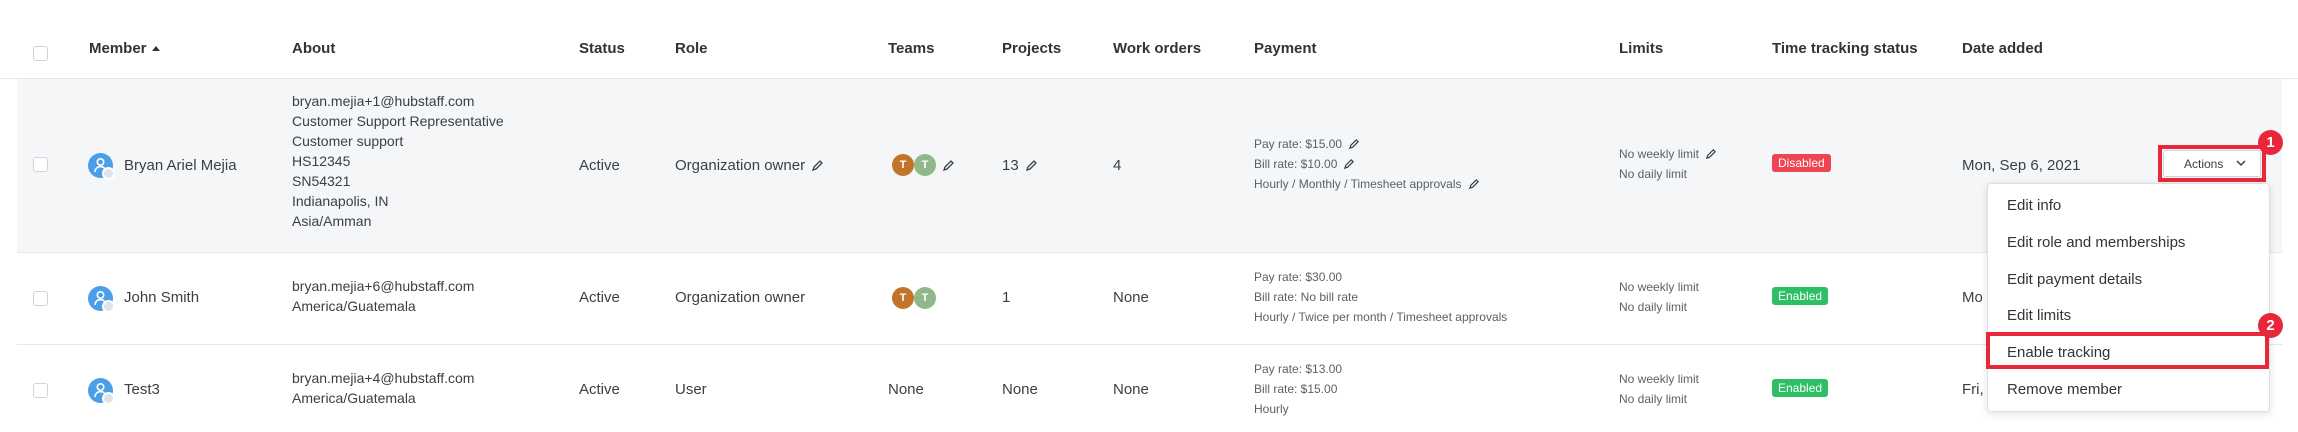 This screenshot has width=2298, height=432. Describe the element at coordinates (2241, 163) in the screenshot. I see `chevron-down-icon` at that location.